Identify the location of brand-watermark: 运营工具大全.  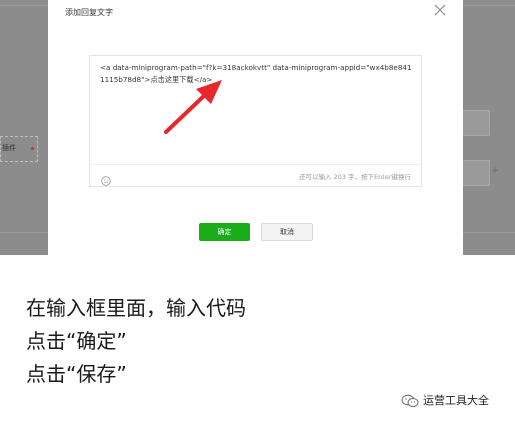
(445, 400).